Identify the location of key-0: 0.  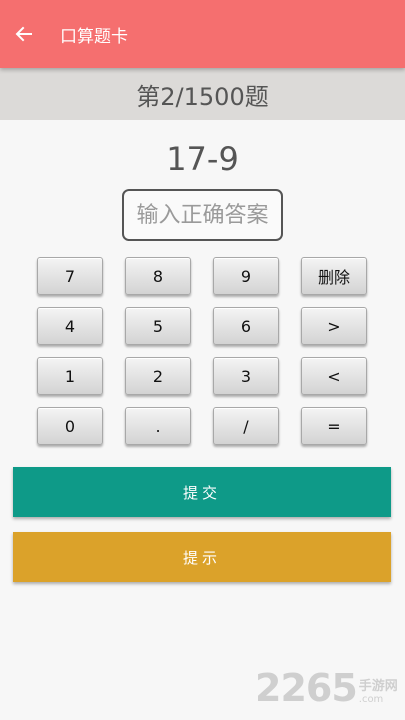
(70, 426).